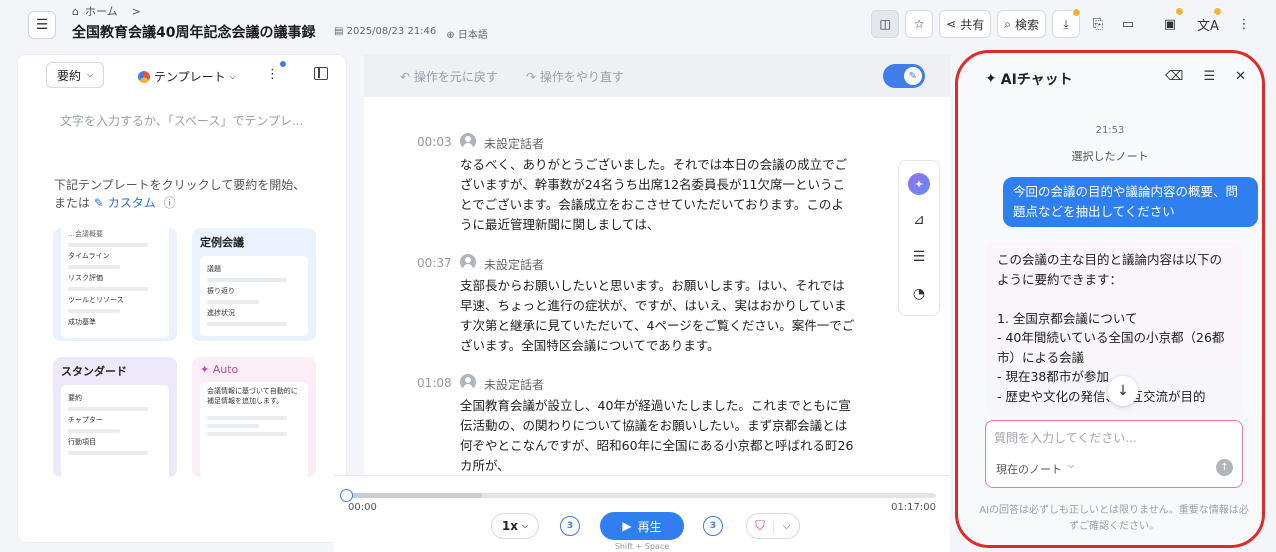 This screenshot has width=1276, height=552. I want to click on save-button: ▣, so click(1171, 22).